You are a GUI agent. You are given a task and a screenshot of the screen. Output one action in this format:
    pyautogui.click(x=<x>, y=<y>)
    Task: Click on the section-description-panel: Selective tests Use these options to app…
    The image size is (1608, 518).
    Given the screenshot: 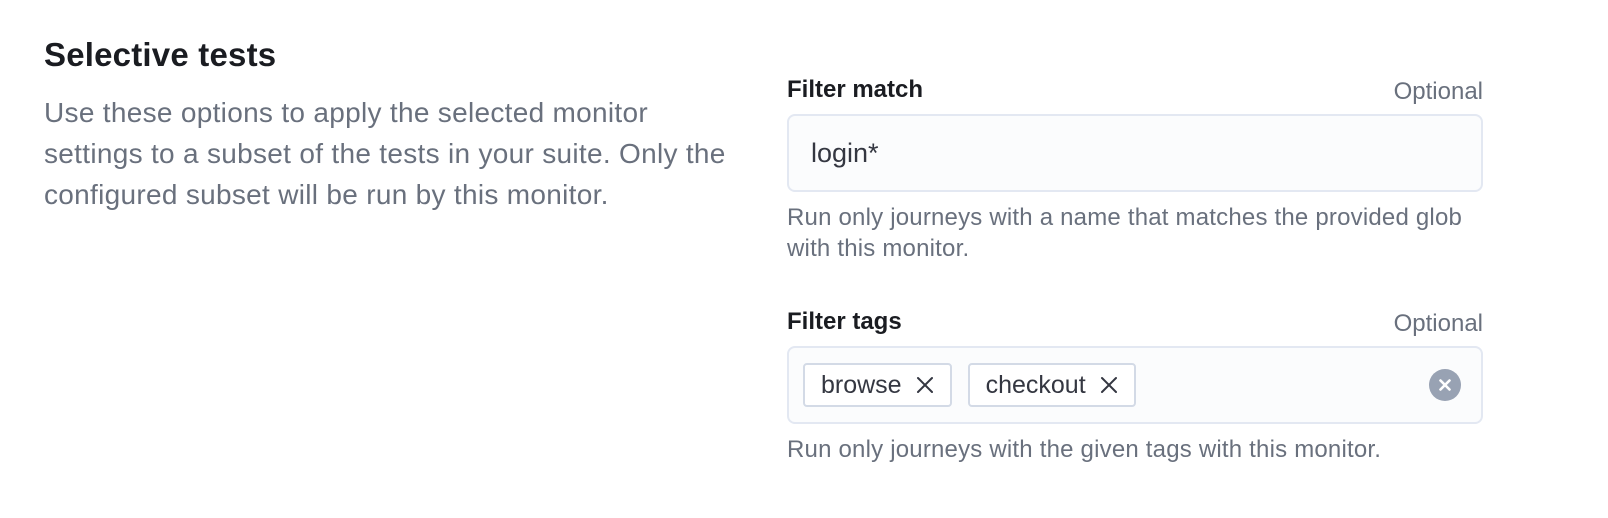 What is the action you would take?
    pyautogui.click(x=389, y=124)
    